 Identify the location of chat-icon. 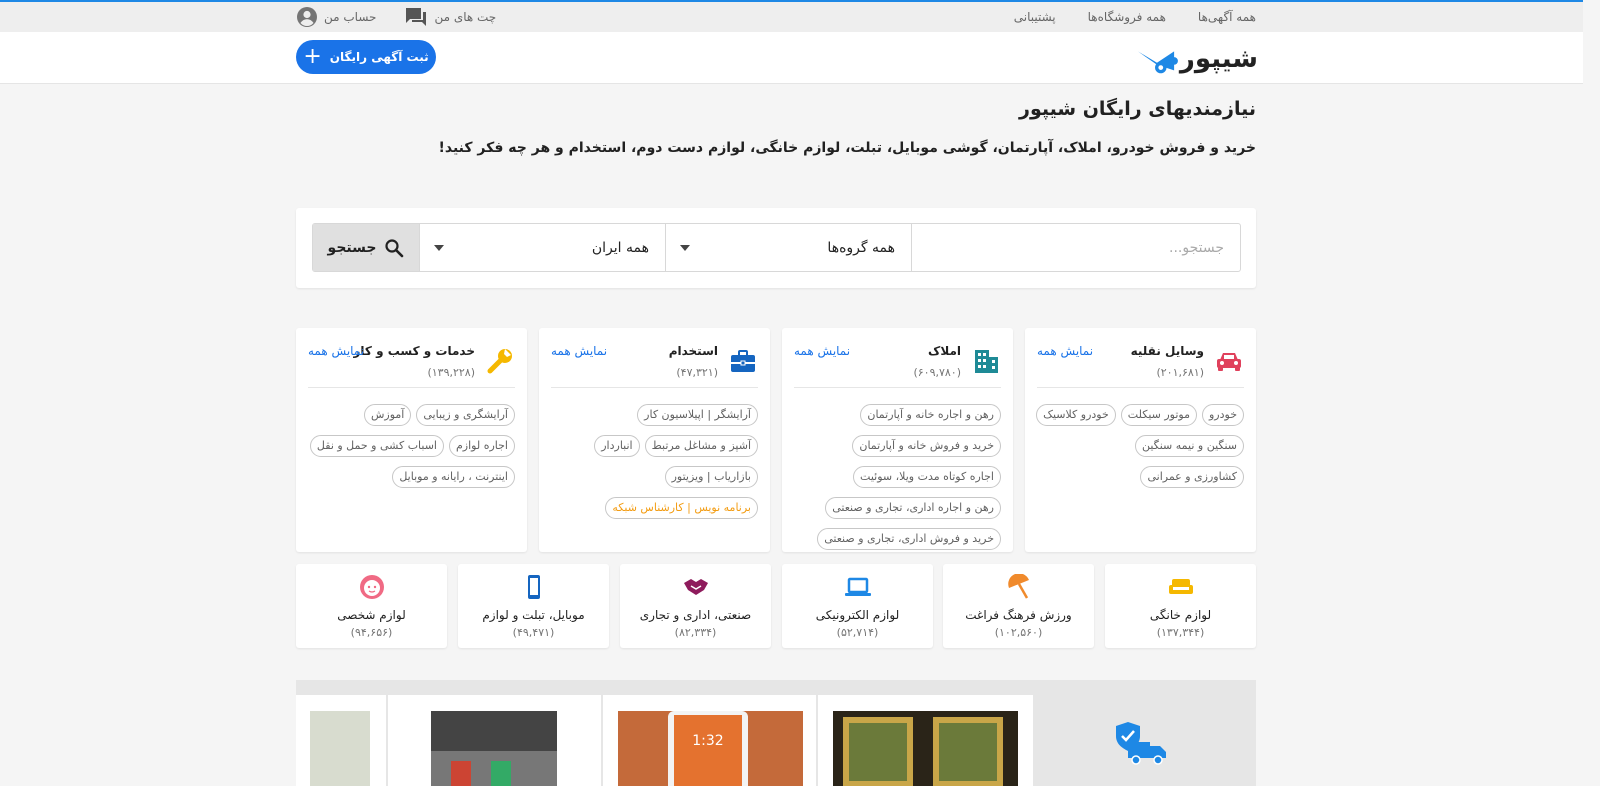
(416, 17).